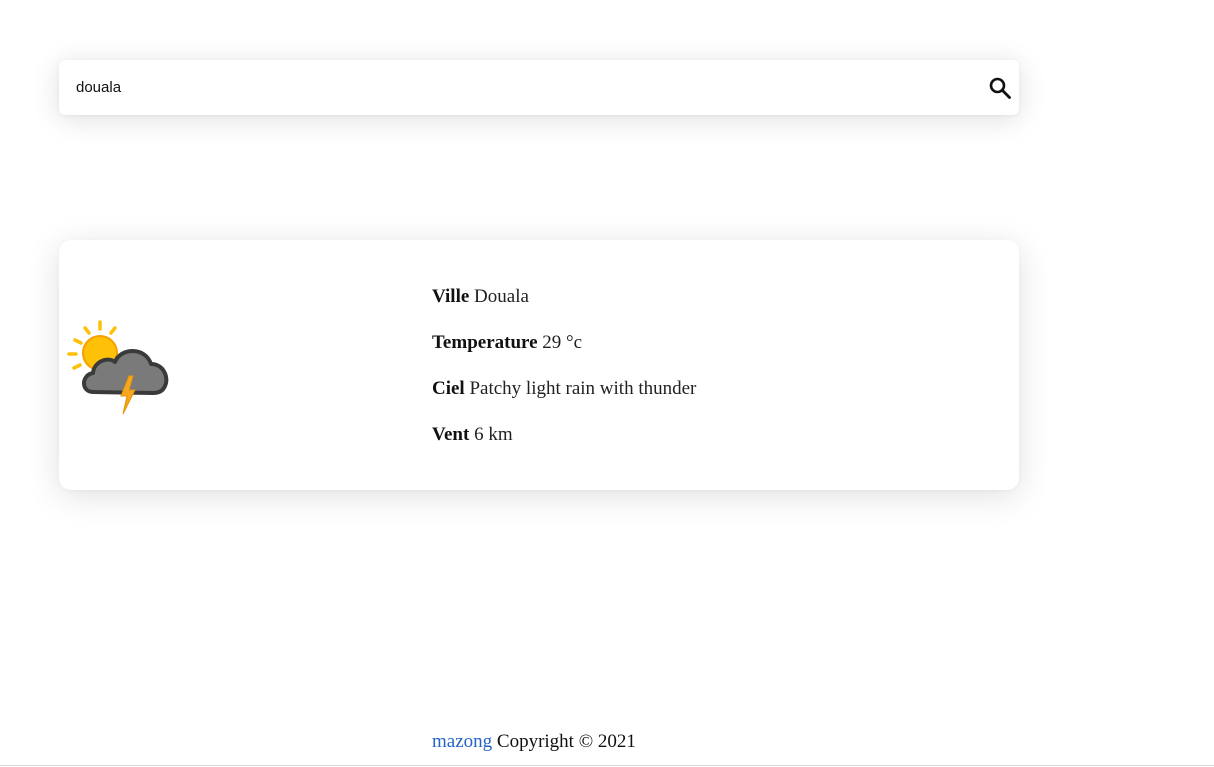 This screenshot has height=767, width=1214. I want to click on wind-row: Vent 6 km, so click(564, 435).